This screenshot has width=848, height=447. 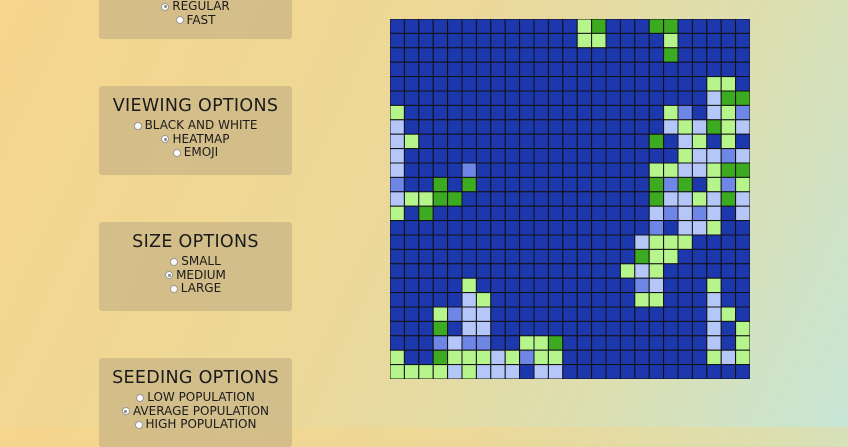 I want to click on seeding-option-low-population: LOW POPULATION, so click(x=195, y=397).